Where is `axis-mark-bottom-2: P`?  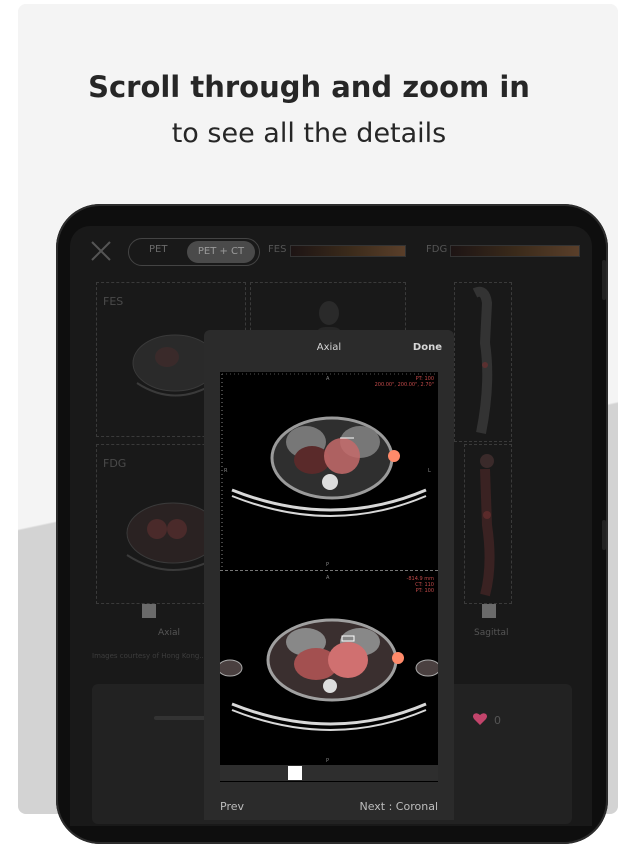 axis-mark-bottom-2: P is located at coordinates (328, 761).